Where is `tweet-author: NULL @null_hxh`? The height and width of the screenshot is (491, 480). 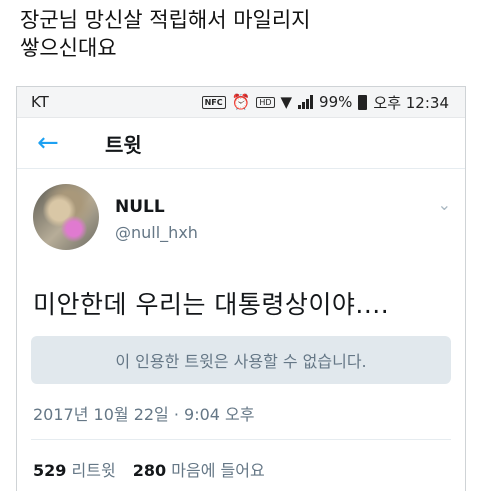
tweet-author: NULL @null_hxh is located at coordinates (156, 219).